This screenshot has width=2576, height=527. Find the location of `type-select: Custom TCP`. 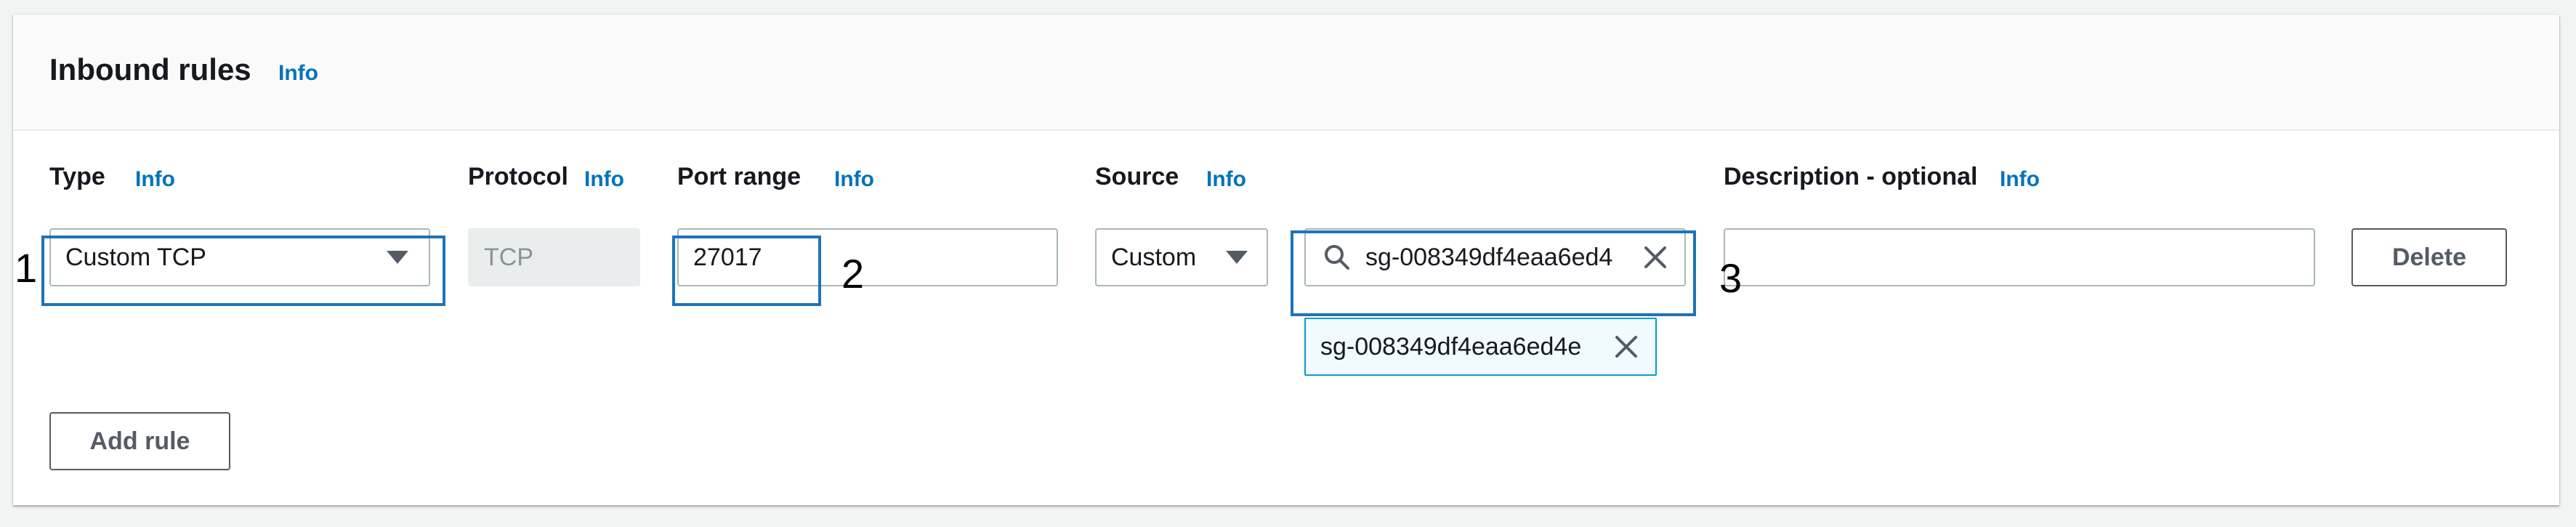

type-select: Custom TCP is located at coordinates (240, 257).